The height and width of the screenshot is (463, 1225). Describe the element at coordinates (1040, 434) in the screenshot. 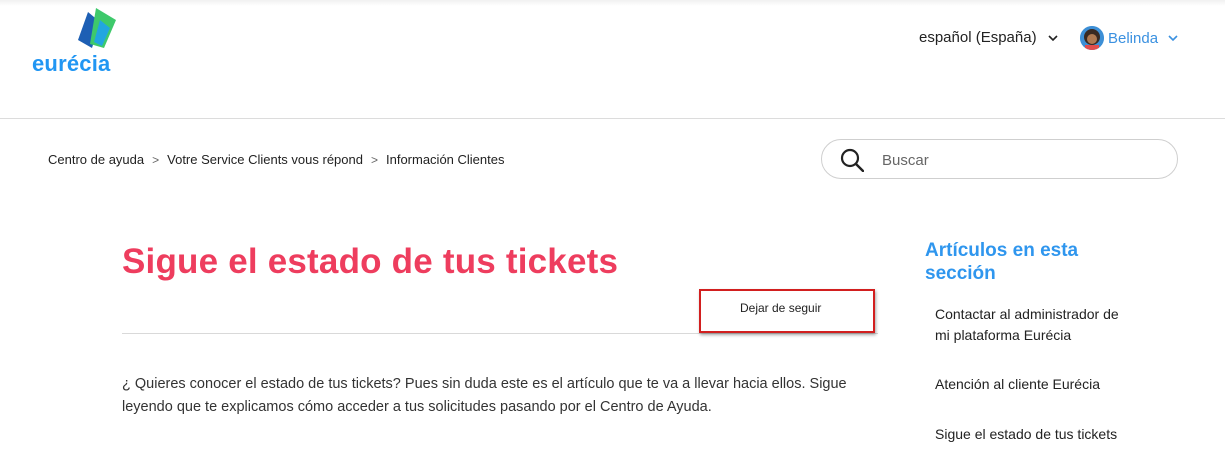

I see `sidebar-link-ticket-status: Sigue el estado de tus tickets` at that location.